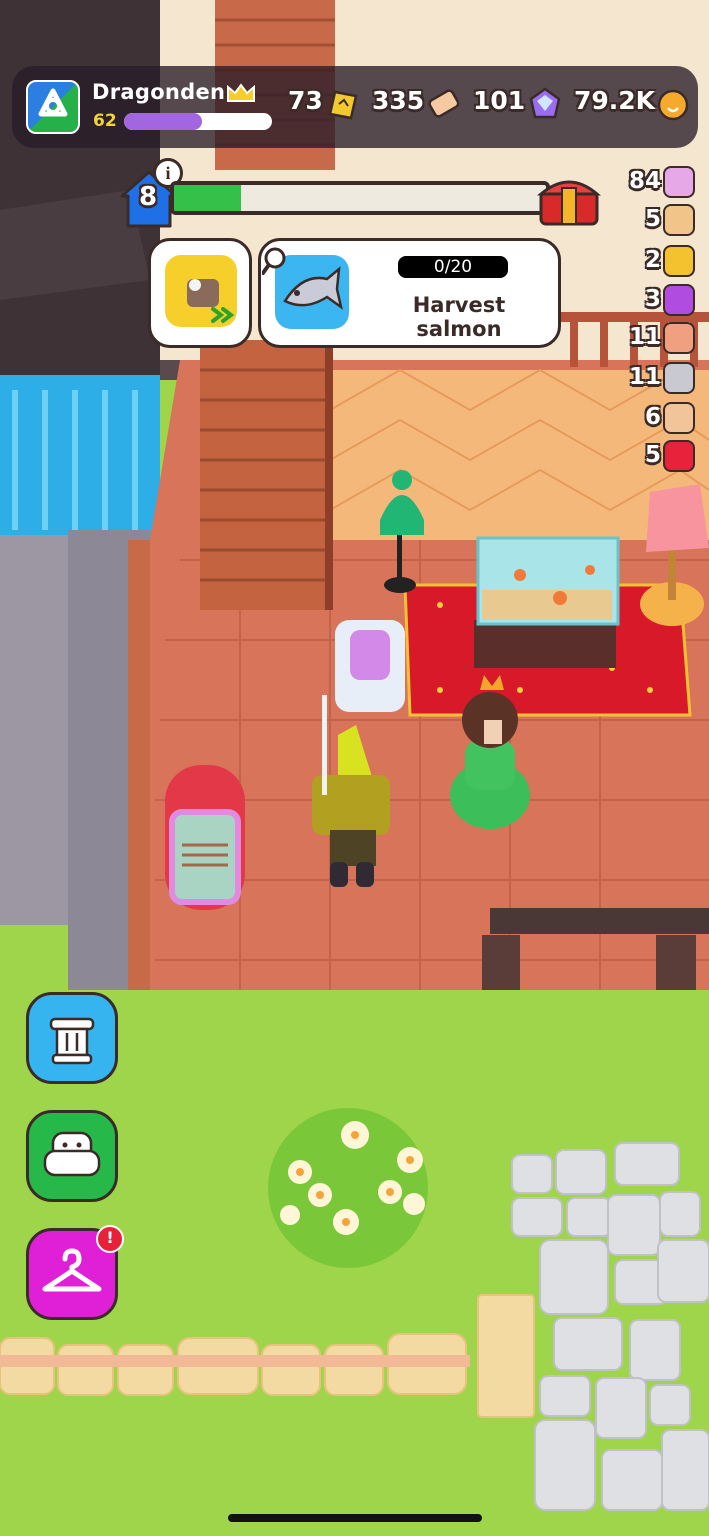 The width and height of the screenshot is (709, 1536). I want to click on rope-icon, so click(679, 338).